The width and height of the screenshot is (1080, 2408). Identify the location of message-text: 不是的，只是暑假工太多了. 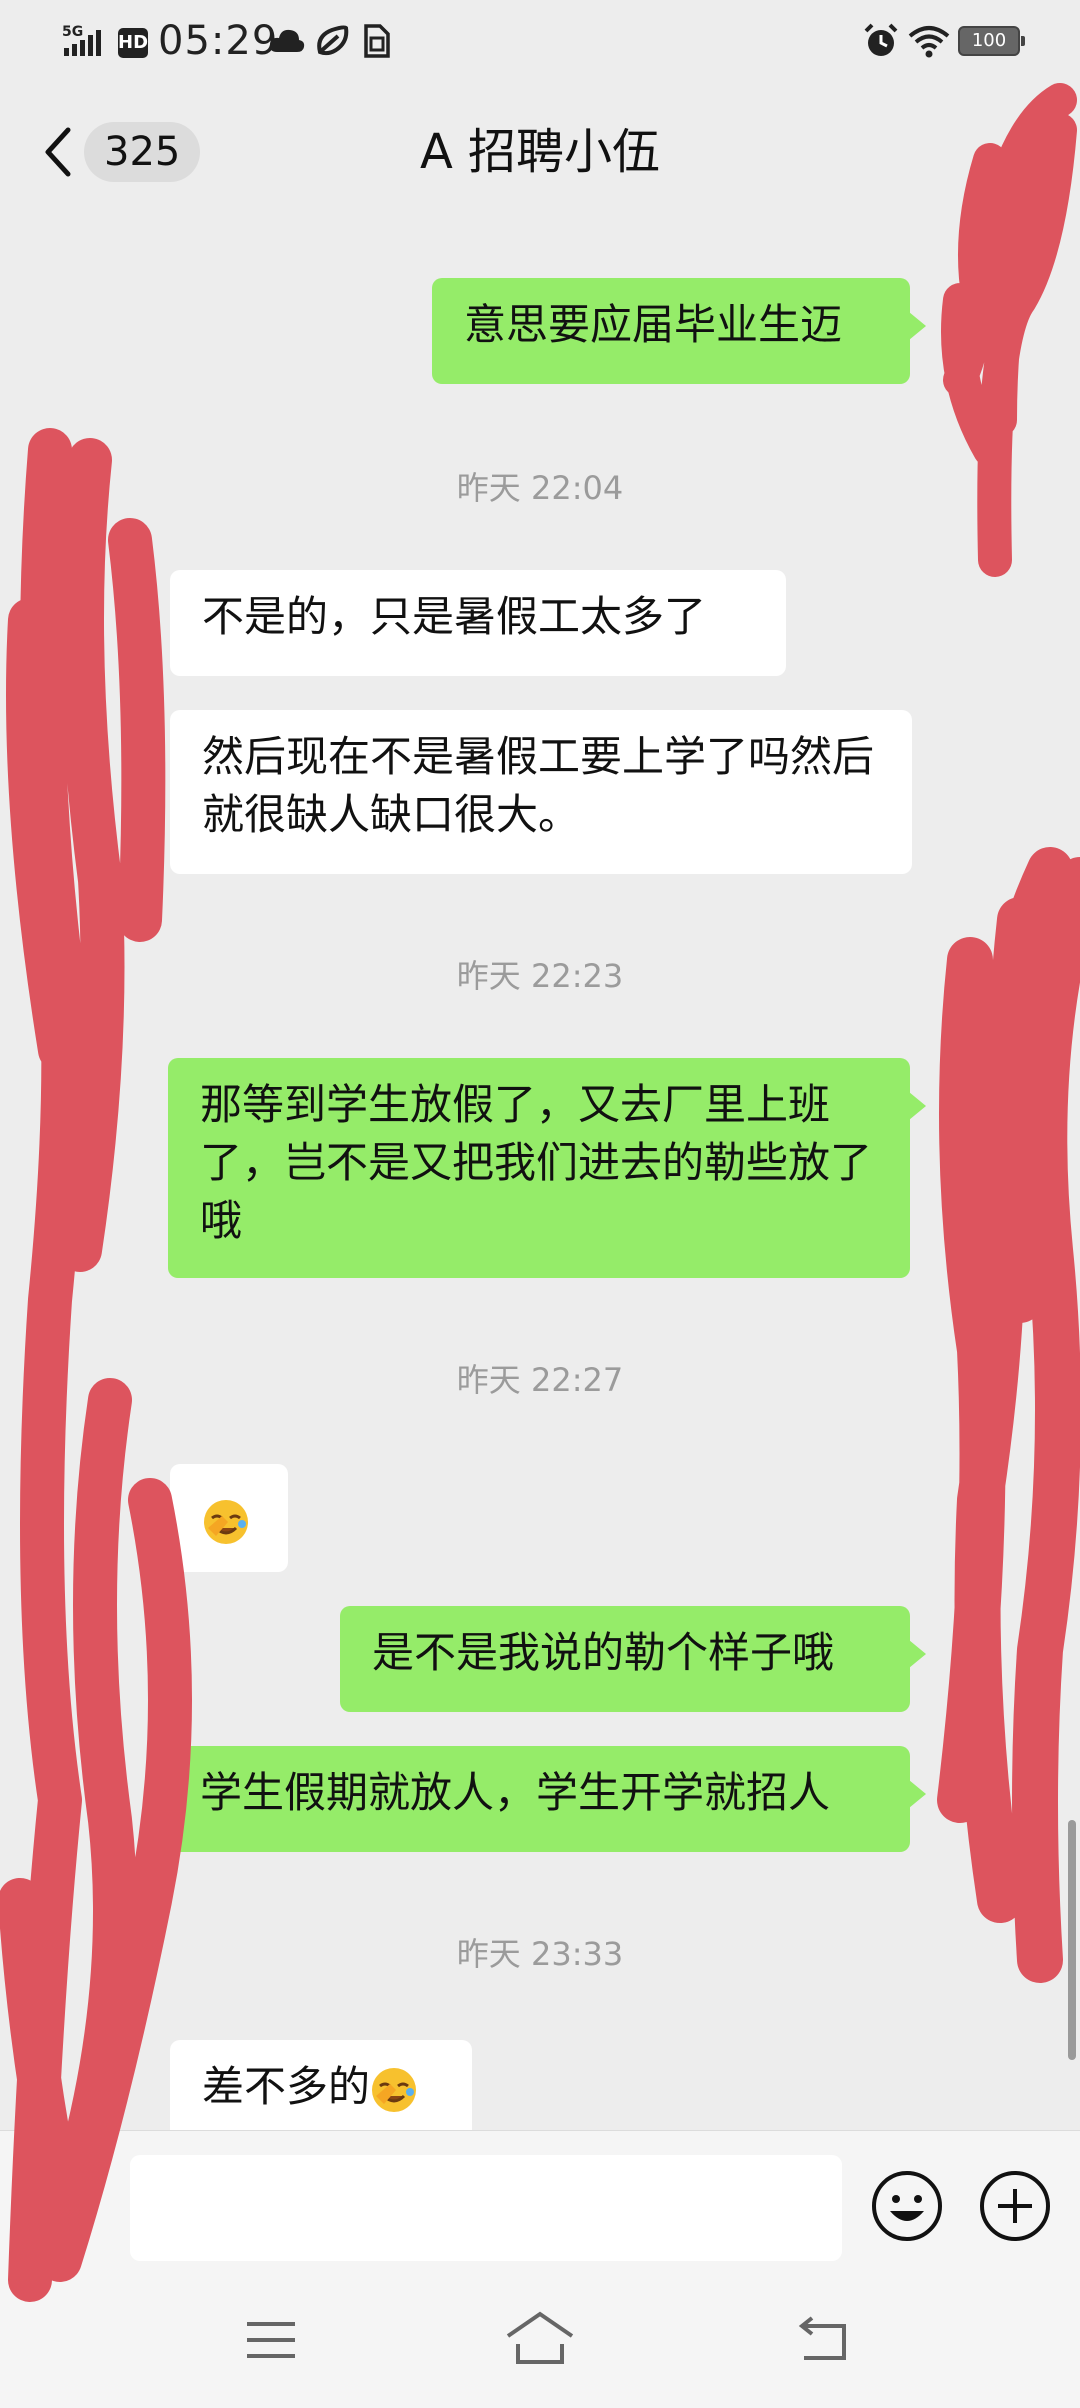
(454, 616).